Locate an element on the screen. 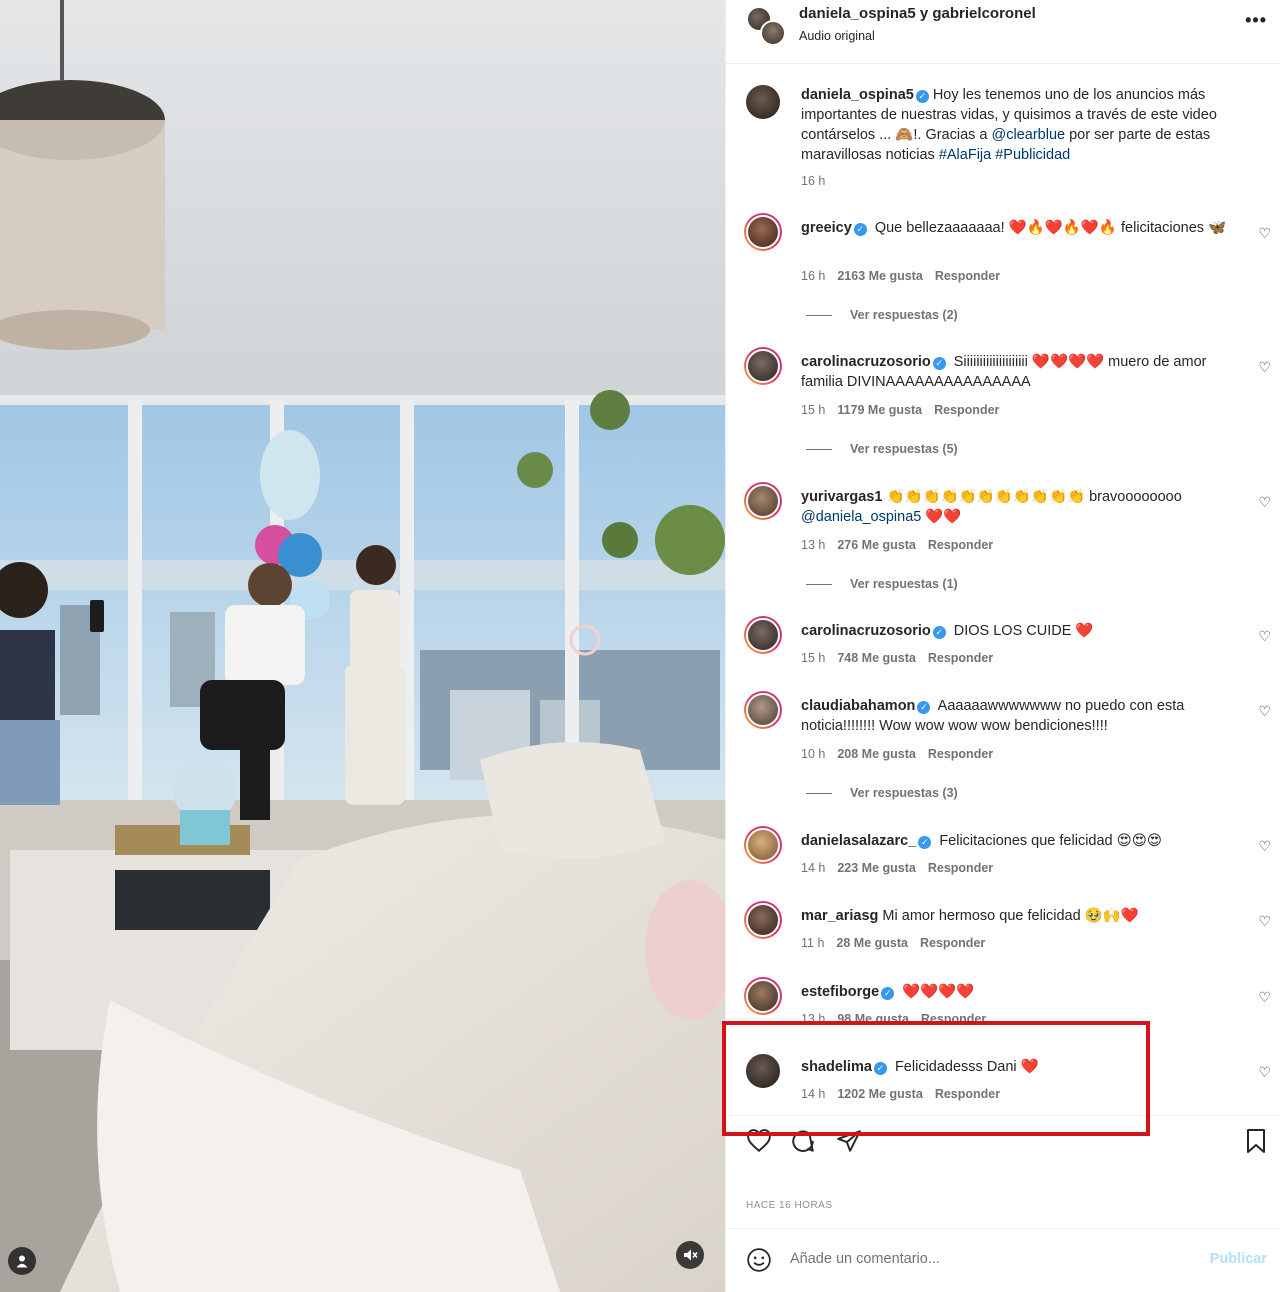  comment-text: carolinacruzosorio ✓ DIOS LOS CUIDE ❤️ is located at coordinates (1021, 631).